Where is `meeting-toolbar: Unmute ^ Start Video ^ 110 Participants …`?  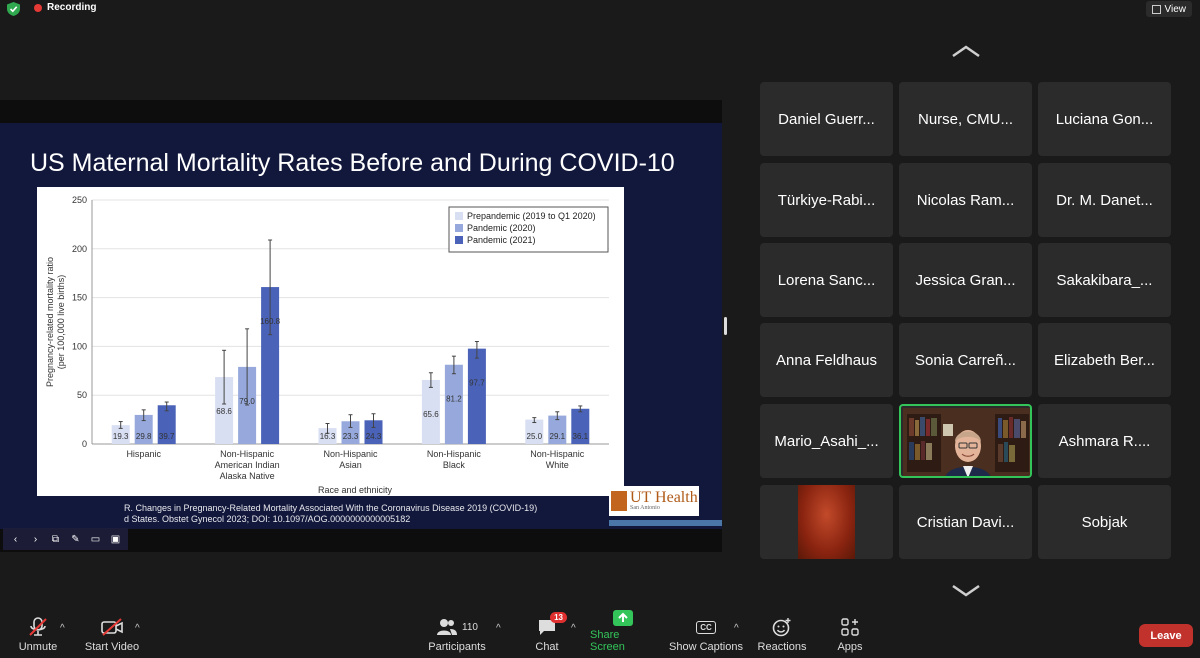 meeting-toolbar: Unmute ^ Start Video ^ 110 Participants … is located at coordinates (600, 634).